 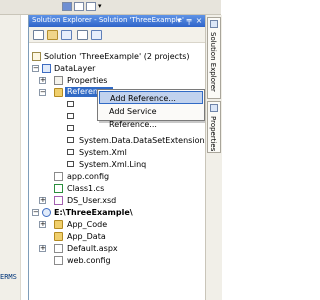 What do you see at coordinates (199, 21) in the screenshot?
I see `close-icon: ×` at bounding box center [199, 21].